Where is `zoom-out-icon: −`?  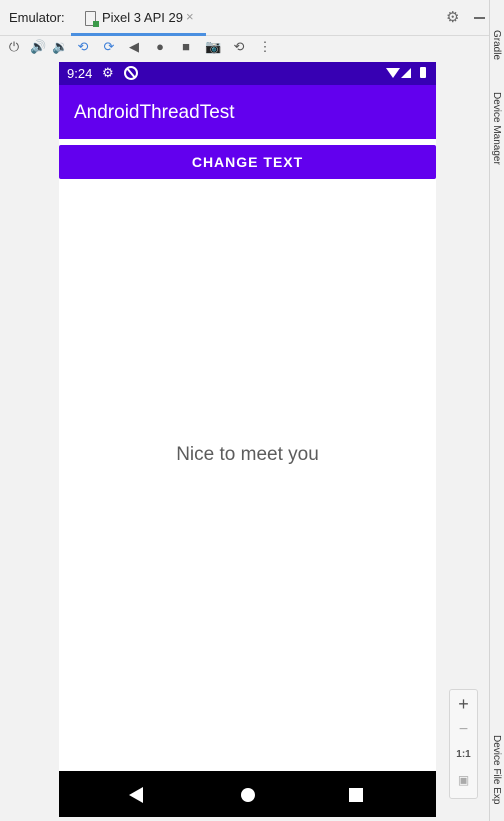
zoom-out-icon: − is located at coordinates (463, 730).